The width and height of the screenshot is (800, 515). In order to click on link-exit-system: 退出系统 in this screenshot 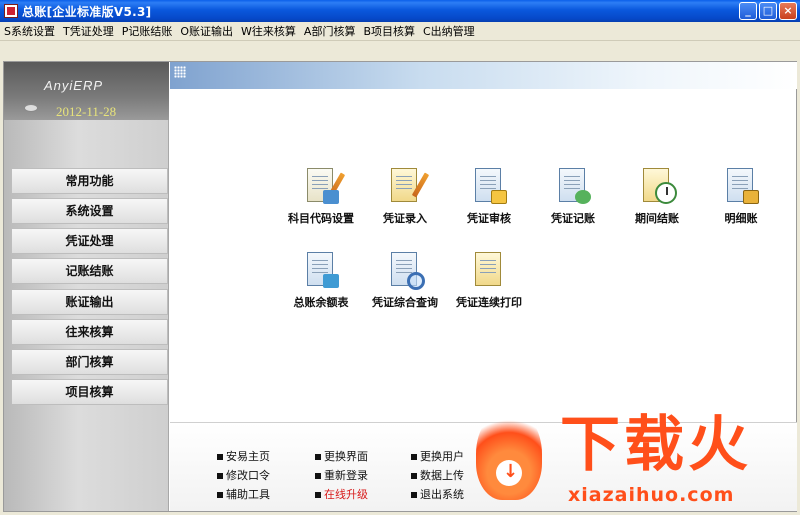, I will do `click(437, 494)`.